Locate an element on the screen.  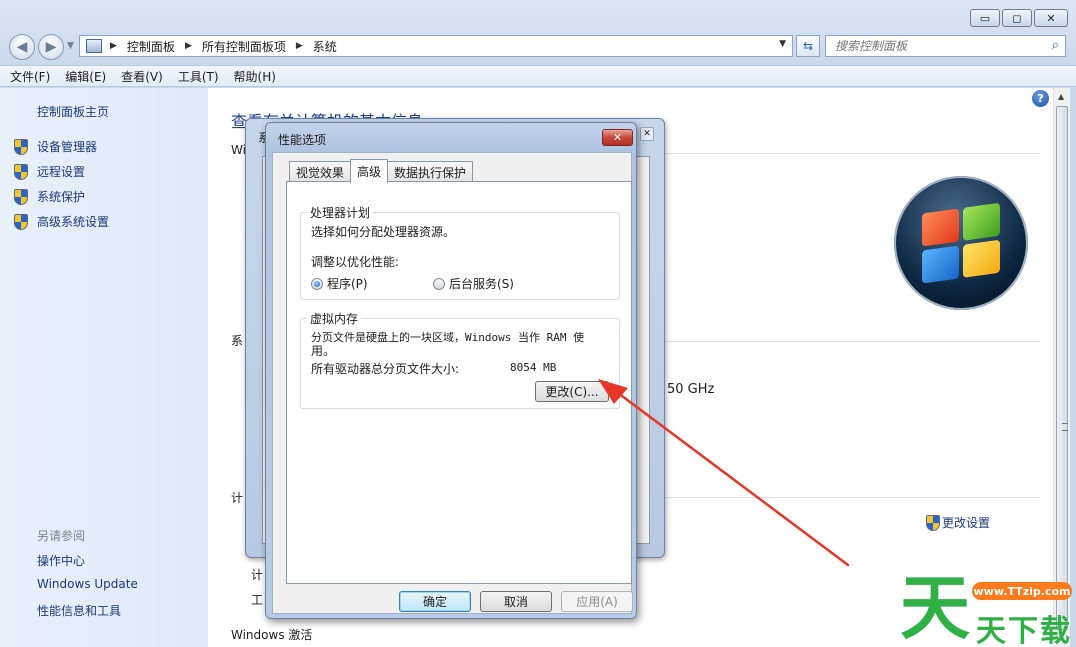
help-icon: ? is located at coordinates (1040, 98).